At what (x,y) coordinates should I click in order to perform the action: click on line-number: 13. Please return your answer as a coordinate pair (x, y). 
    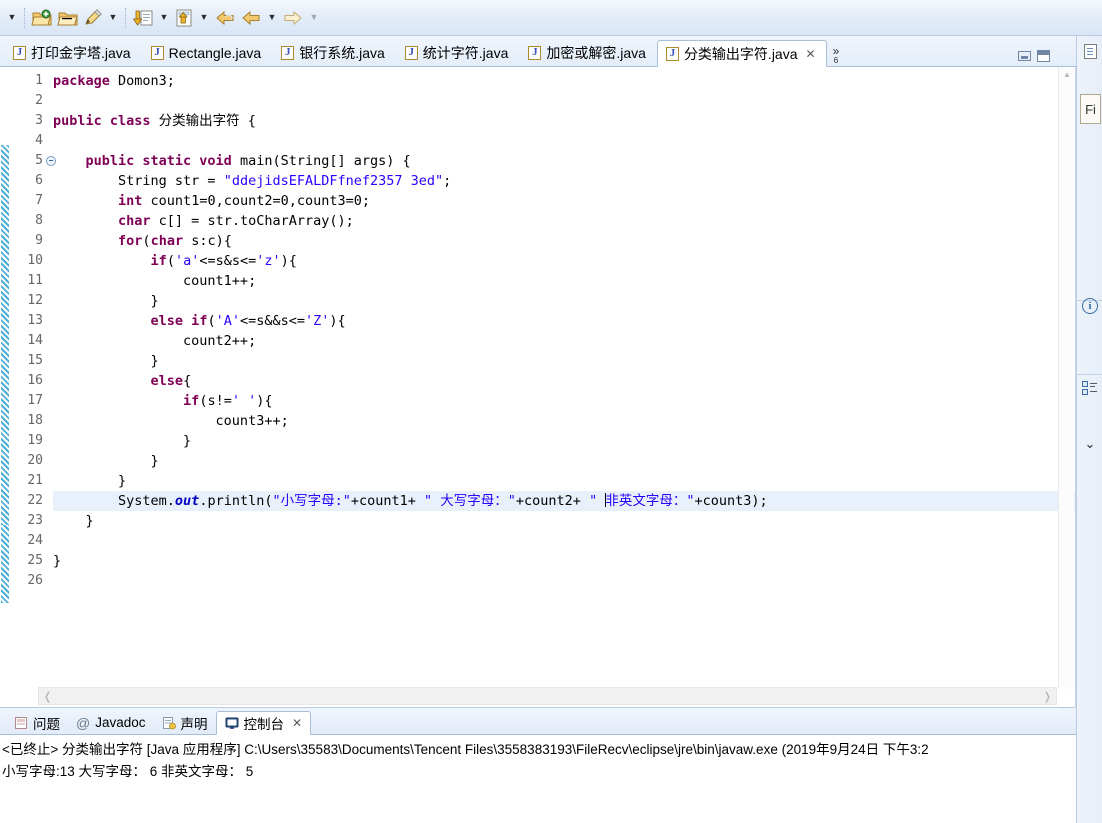
    Looking at the image, I should click on (35, 320).